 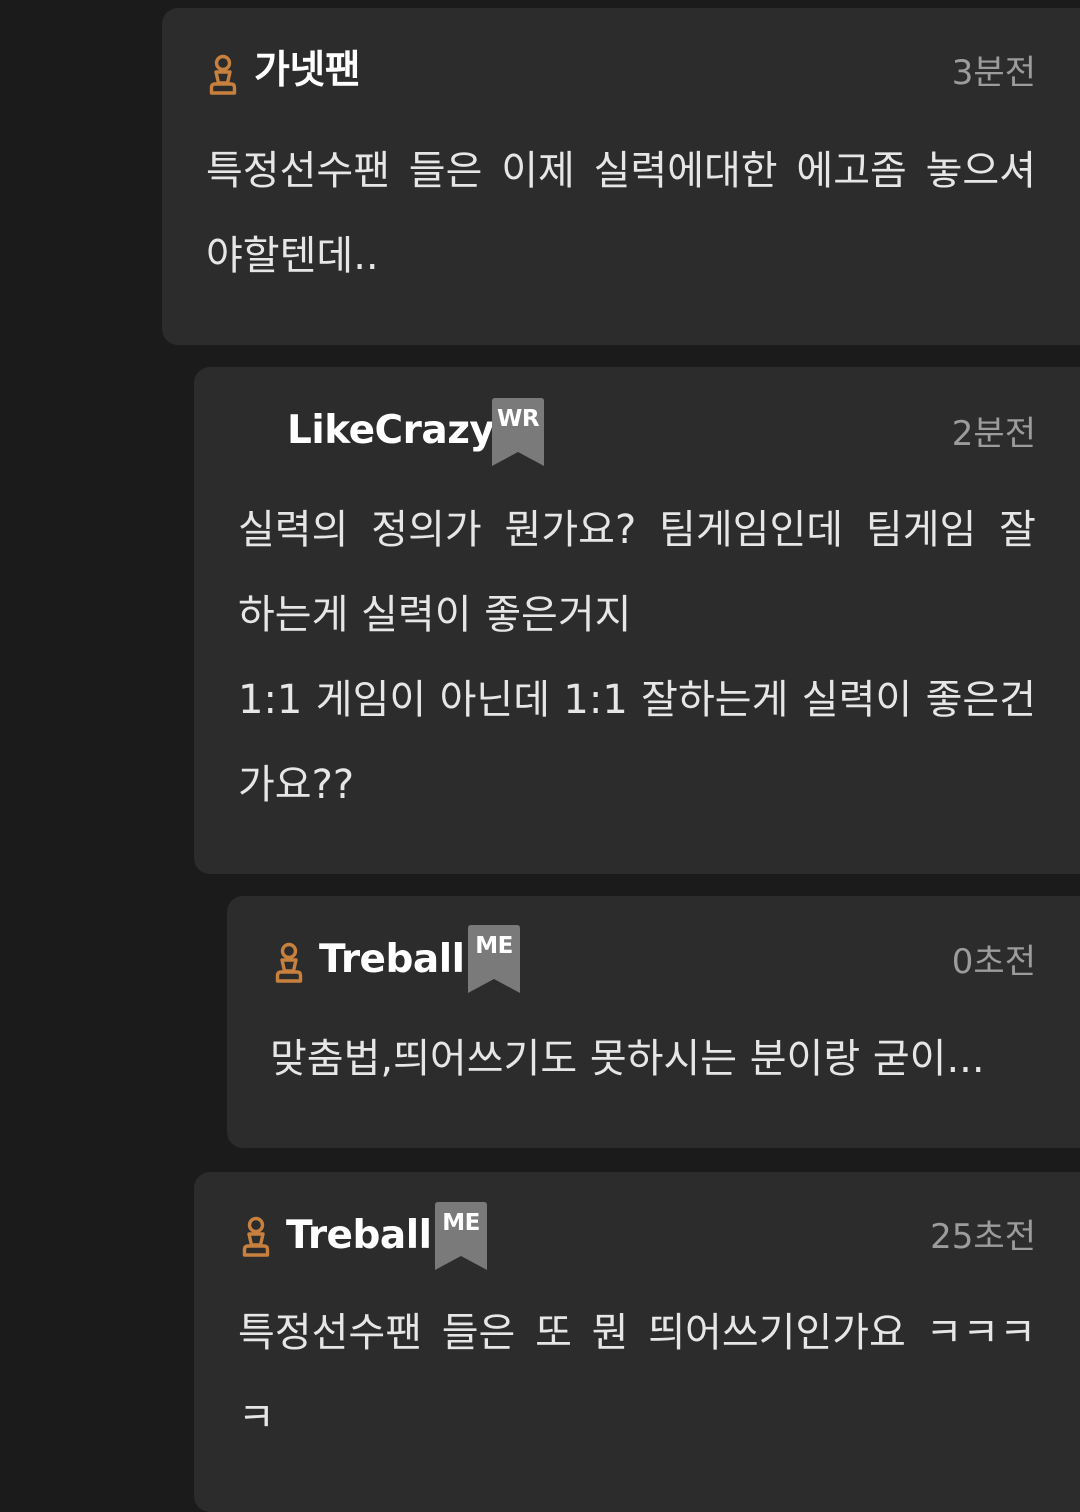 I want to click on comment-line: 하는게 실력이 좋은거지, so click(x=435, y=615).